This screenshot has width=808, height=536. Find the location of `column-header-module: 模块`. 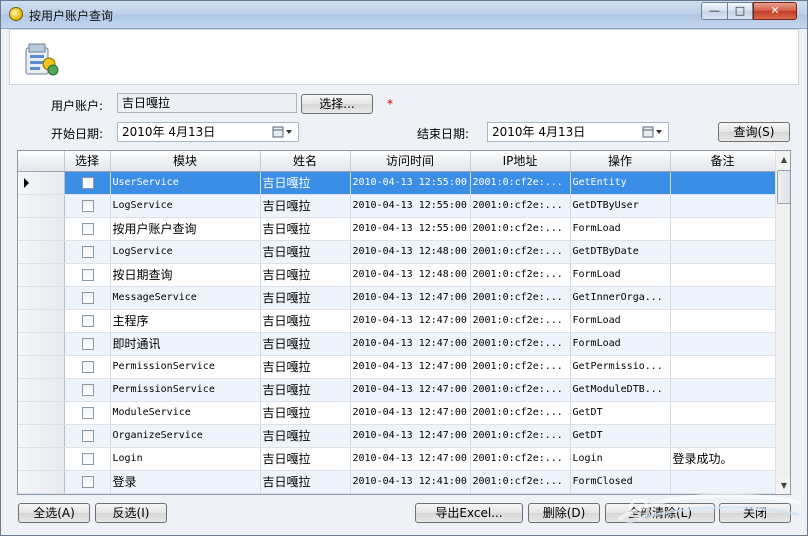

column-header-module: 模块 is located at coordinates (185, 161).